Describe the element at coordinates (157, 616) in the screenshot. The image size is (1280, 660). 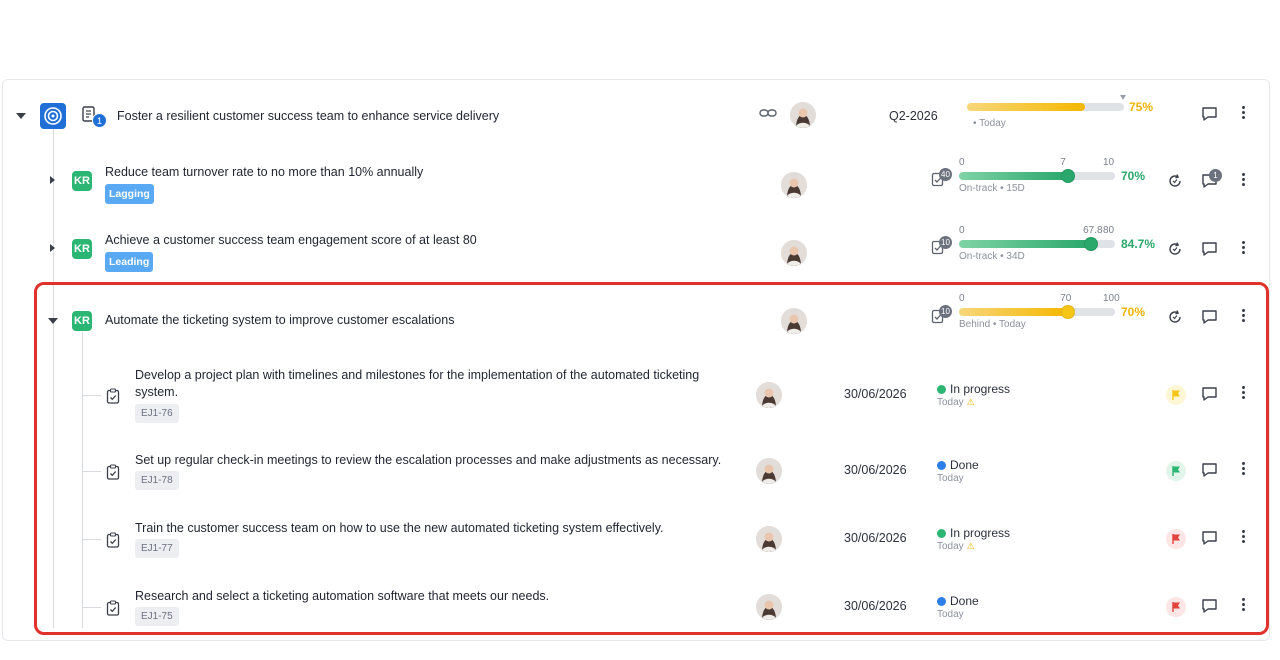
I see `task-id-chip: EJ1-75` at that location.